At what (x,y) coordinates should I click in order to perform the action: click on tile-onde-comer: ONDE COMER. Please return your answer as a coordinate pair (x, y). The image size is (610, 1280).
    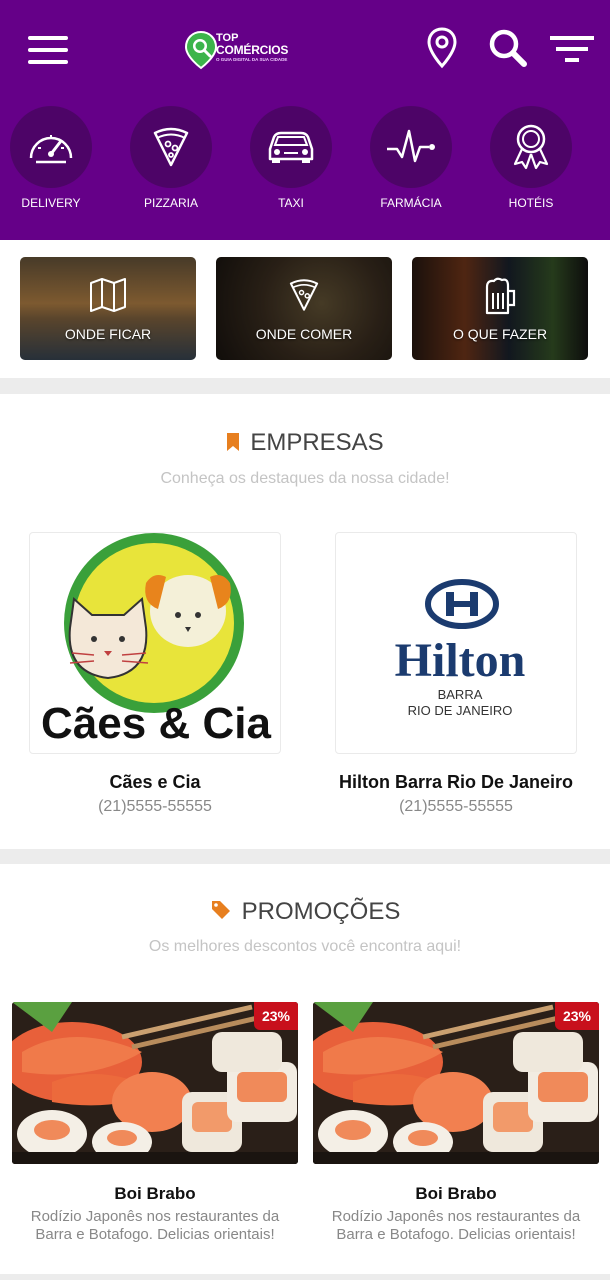
    Looking at the image, I should click on (304, 308).